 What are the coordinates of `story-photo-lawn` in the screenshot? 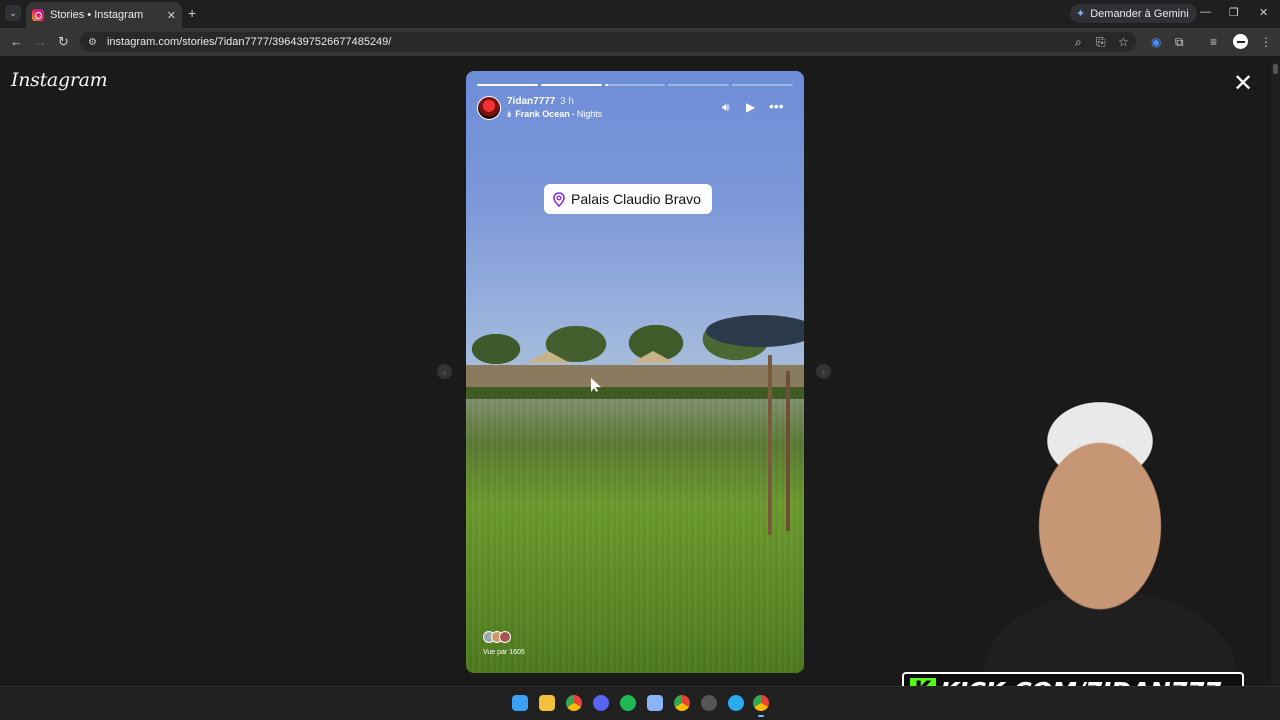 It's located at (635, 535).